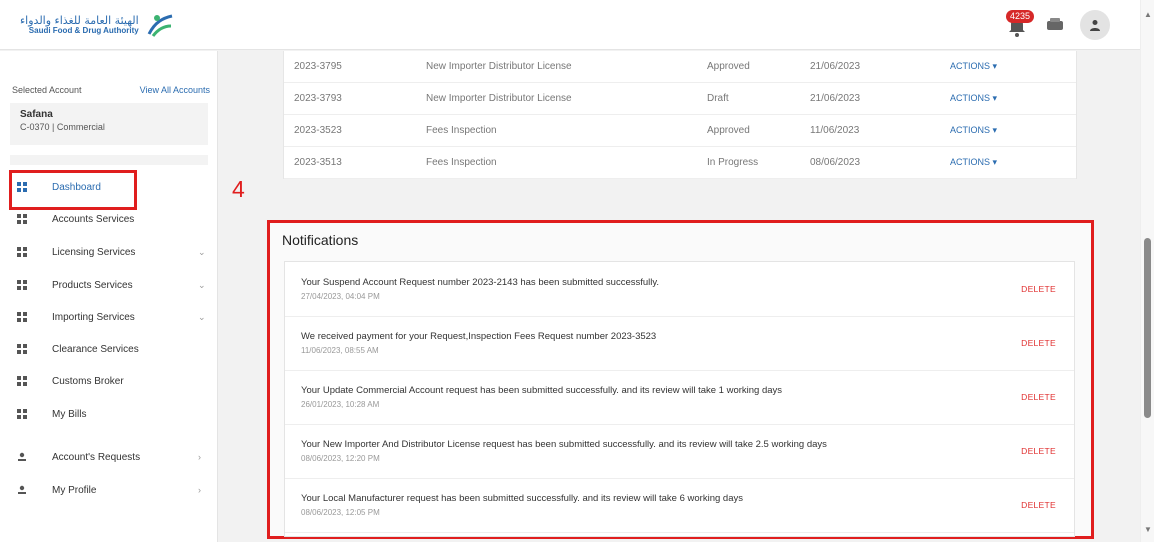 This screenshot has width=1154, height=542. I want to click on request-id-cell: 2023-3795, so click(318, 66).